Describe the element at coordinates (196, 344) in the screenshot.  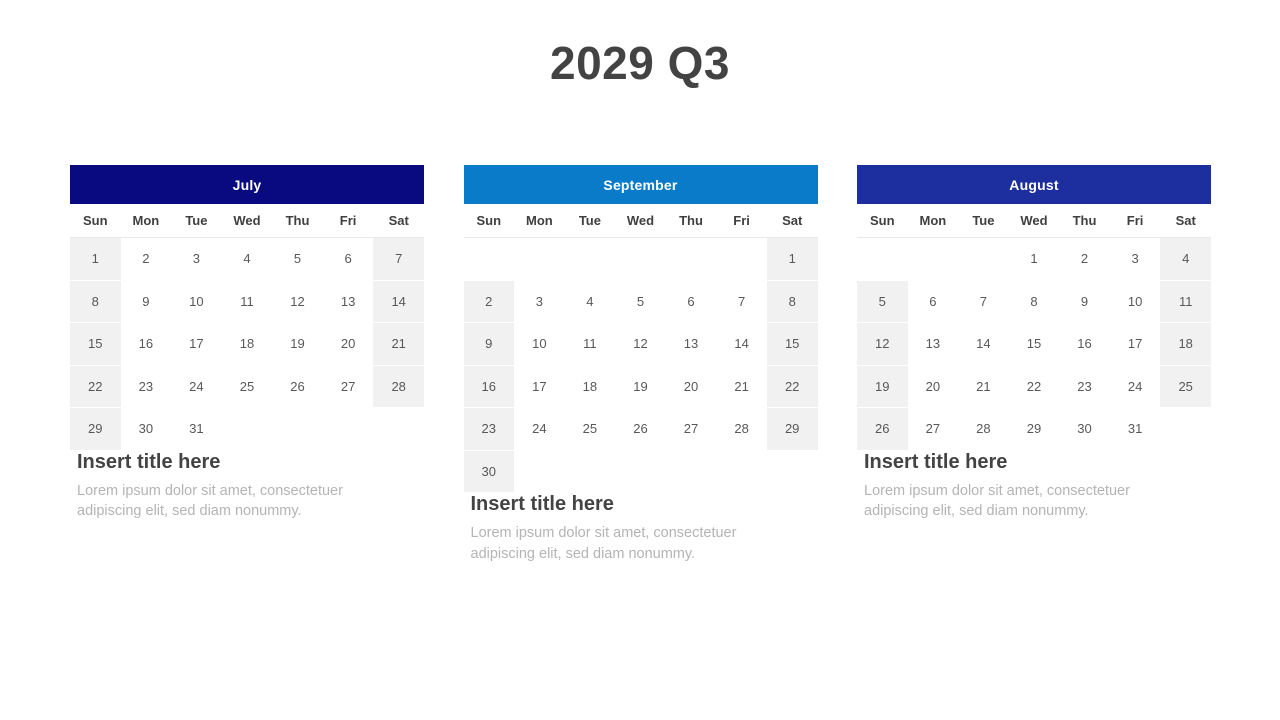
I see `calendar-july-day-17: 17` at that location.